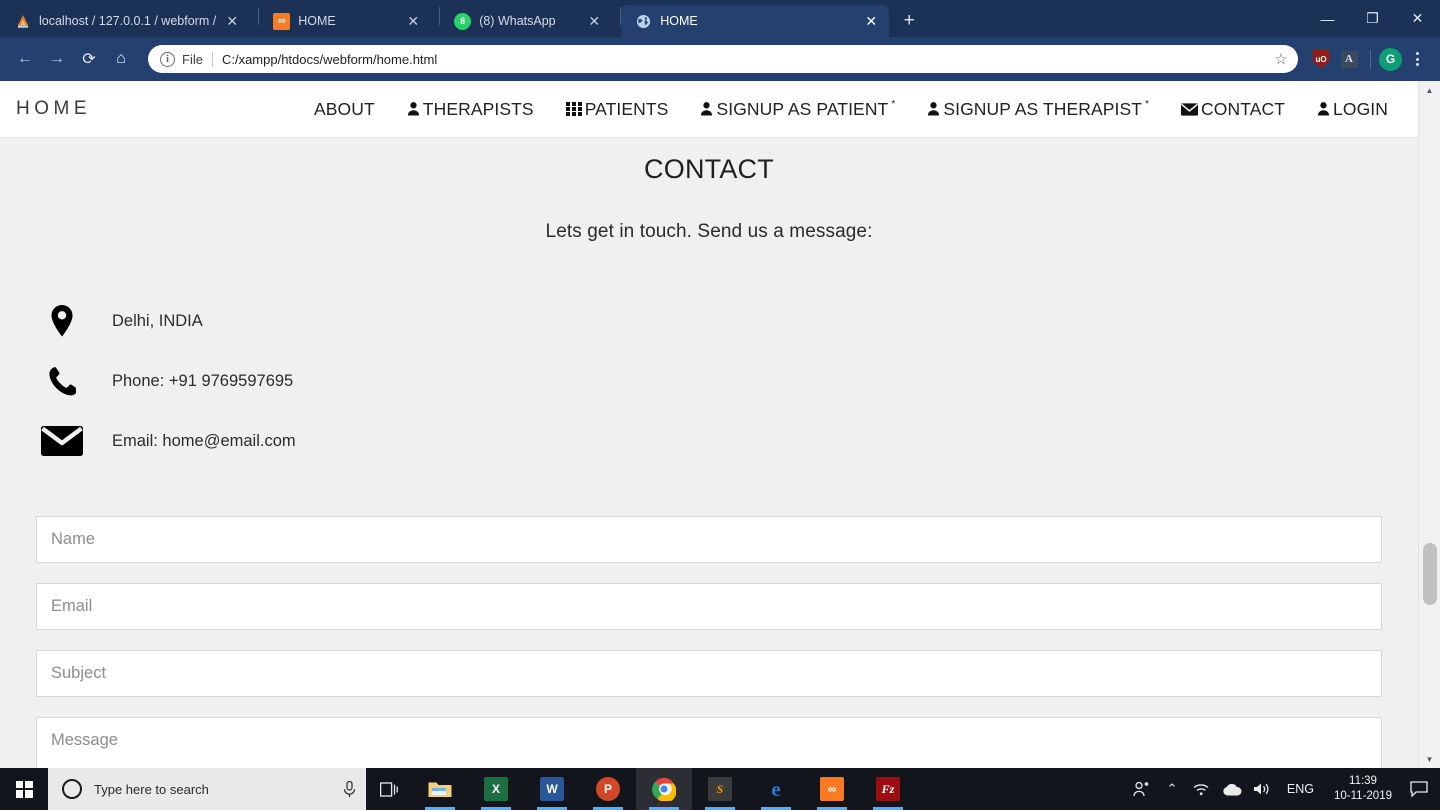 The image size is (1440, 810). I want to click on taskbar-search: Type here to search, so click(207, 789).